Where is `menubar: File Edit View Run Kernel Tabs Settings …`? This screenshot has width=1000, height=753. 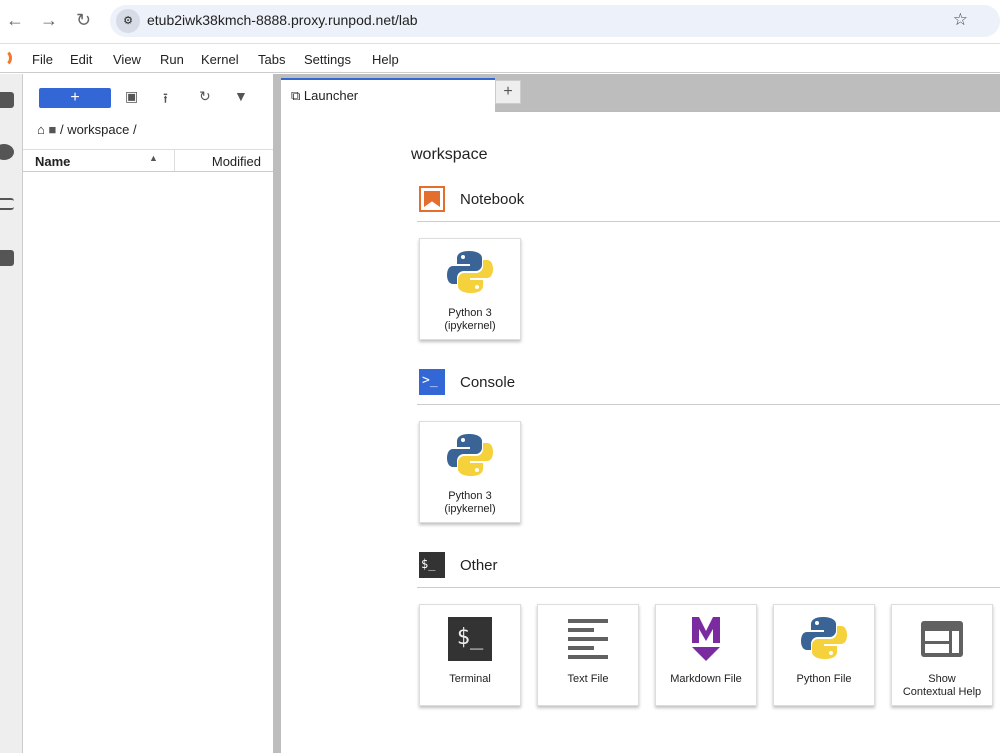
menubar: File Edit View Run Kernel Tabs Settings … is located at coordinates (500, 59).